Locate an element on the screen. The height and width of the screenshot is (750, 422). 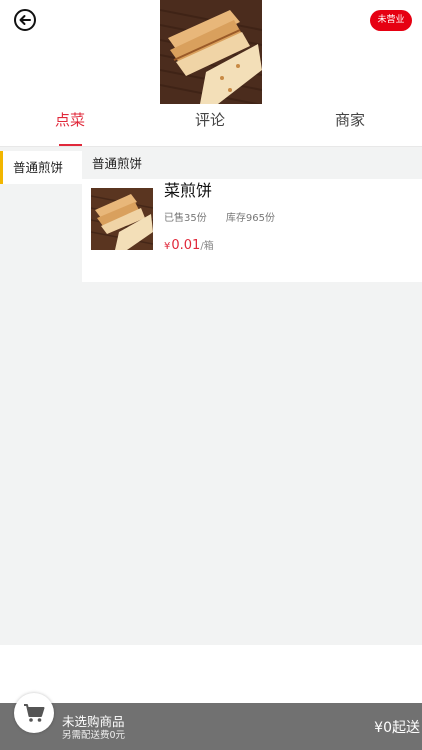
tab-reviews: 评论 is located at coordinates (210, 125).